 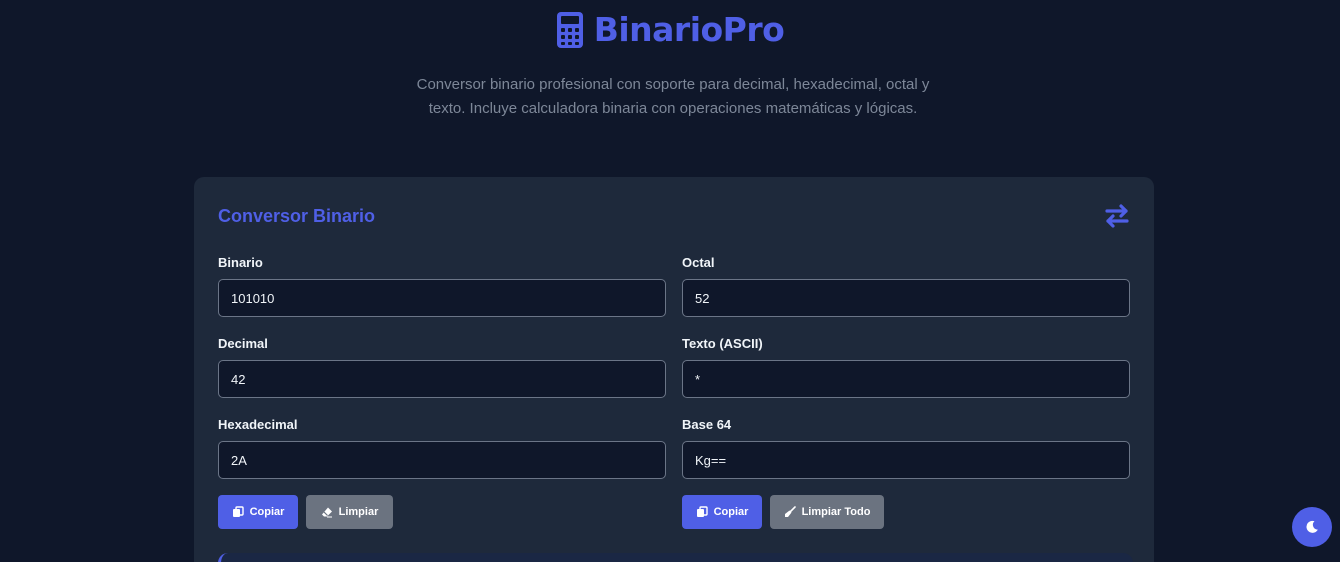 What do you see at coordinates (790, 511) in the screenshot?
I see `broom-icon` at bounding box center [790, 511].